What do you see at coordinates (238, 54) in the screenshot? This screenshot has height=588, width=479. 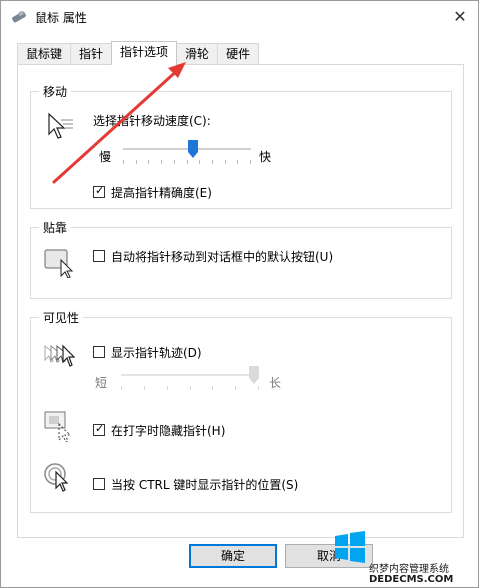 I see `tab-hardware: 硬件` at bounding box center [238, 54].